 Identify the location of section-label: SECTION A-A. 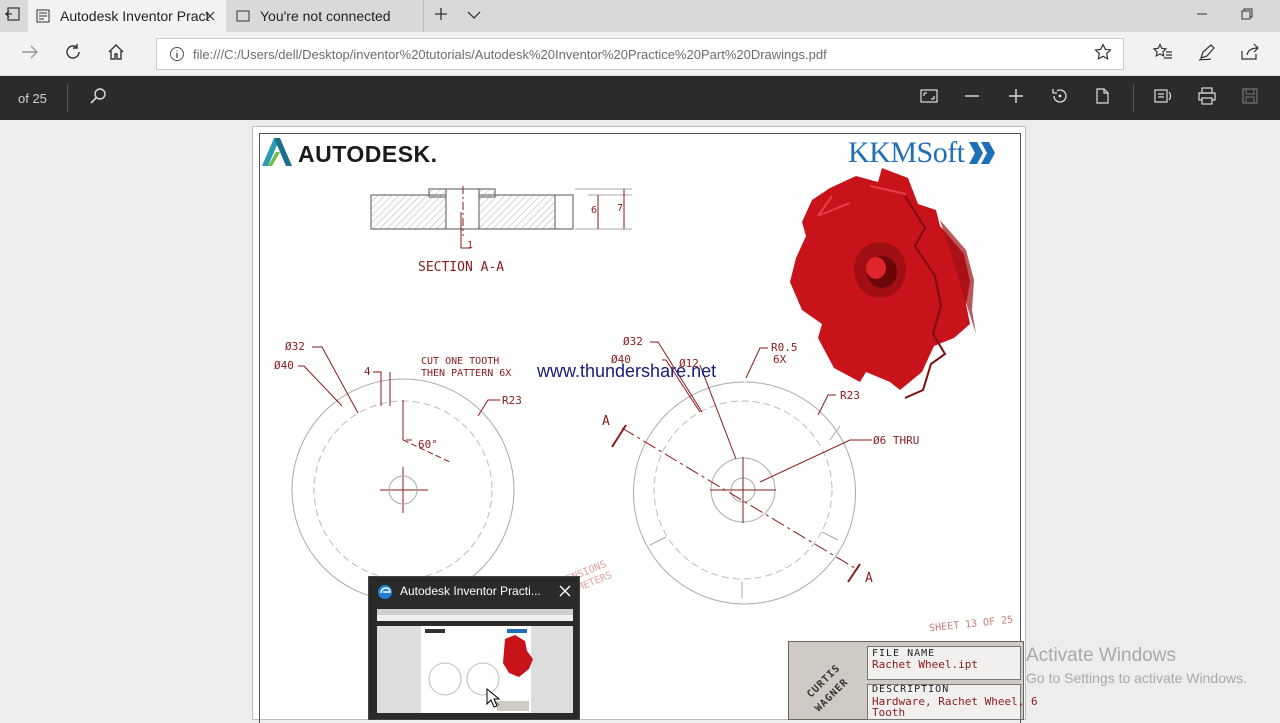
(461, 267).